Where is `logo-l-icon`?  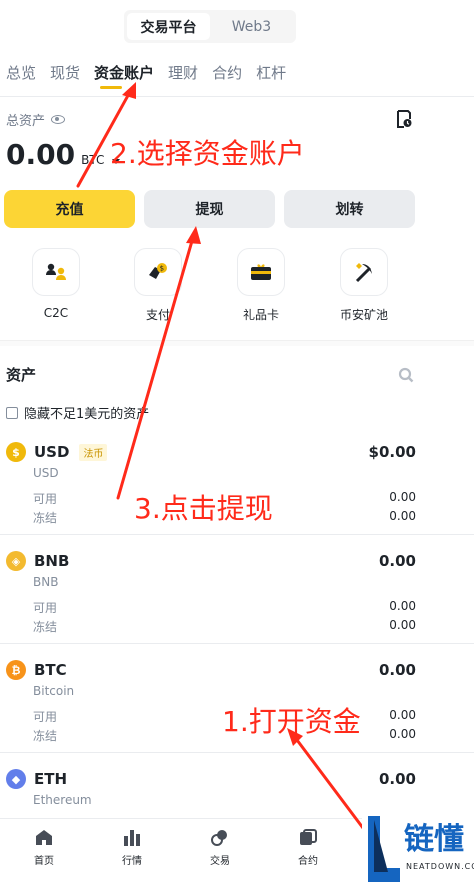 logo-l-icon is located at coordinates (384, 849).